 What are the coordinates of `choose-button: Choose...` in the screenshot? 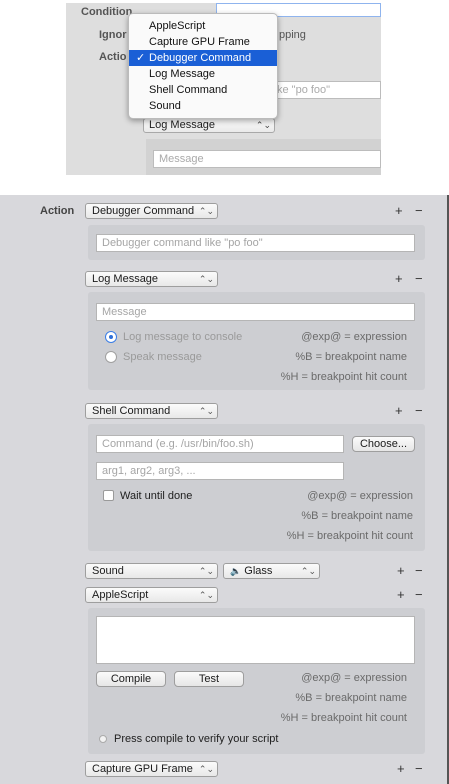 It's located at (383, 444).